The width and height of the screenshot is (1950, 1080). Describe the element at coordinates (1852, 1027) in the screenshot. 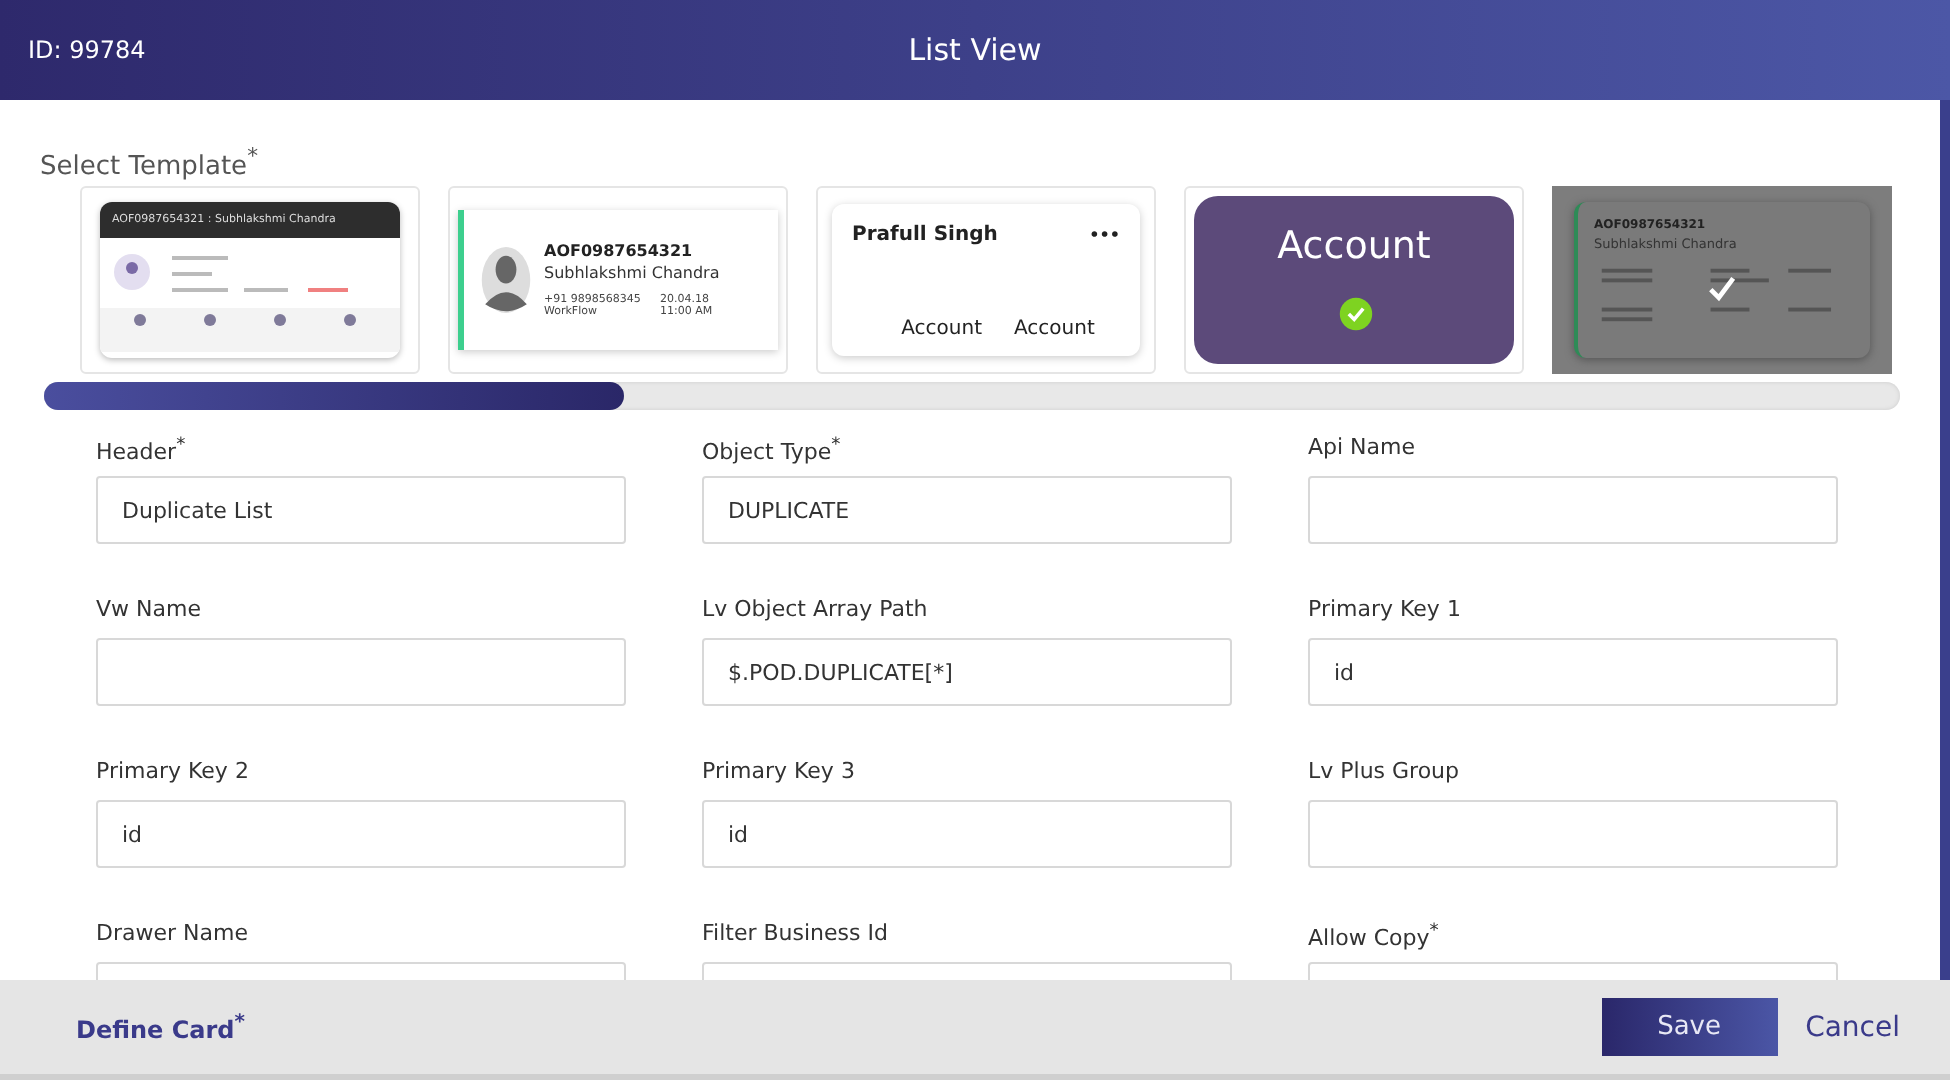

I see `cancel-button: Cancel` at that location.